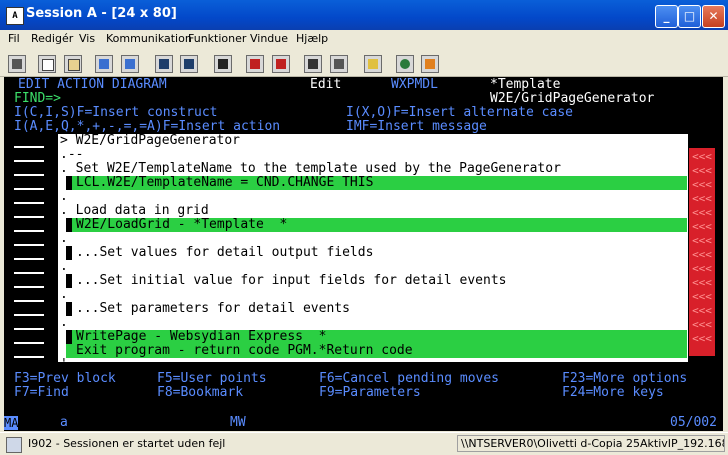 This screenshot has height=455, width=728. I want to click on menu-vindue: Vindue, so click(269, 38).